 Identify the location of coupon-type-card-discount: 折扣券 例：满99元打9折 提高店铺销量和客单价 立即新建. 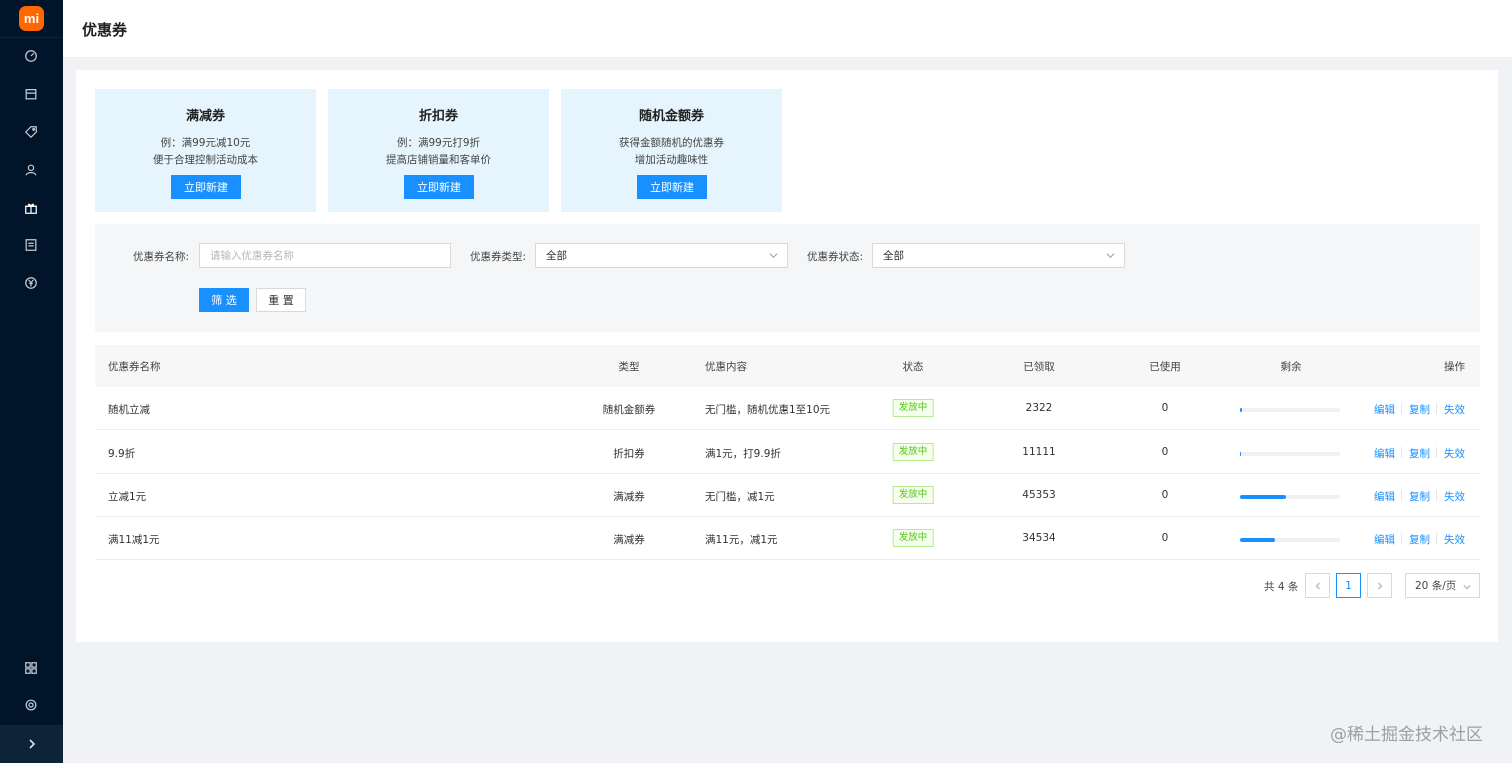
(438, 150).